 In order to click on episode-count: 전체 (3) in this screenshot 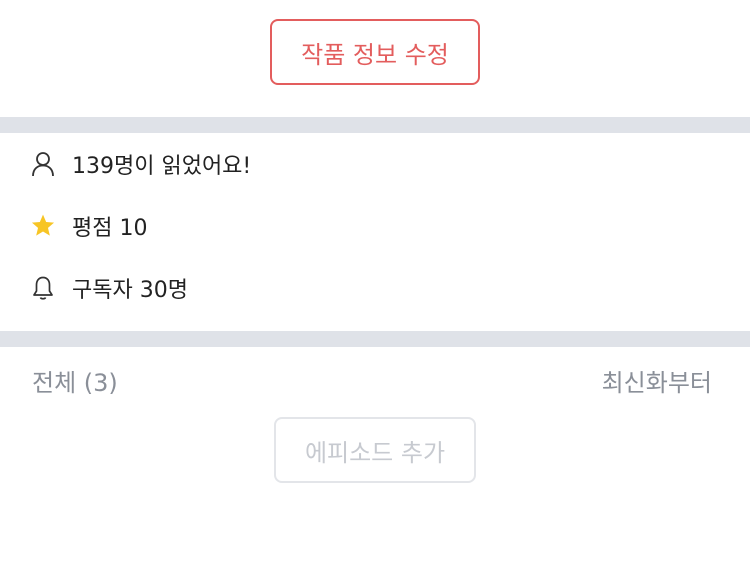, I will do `click(75, 383)`.